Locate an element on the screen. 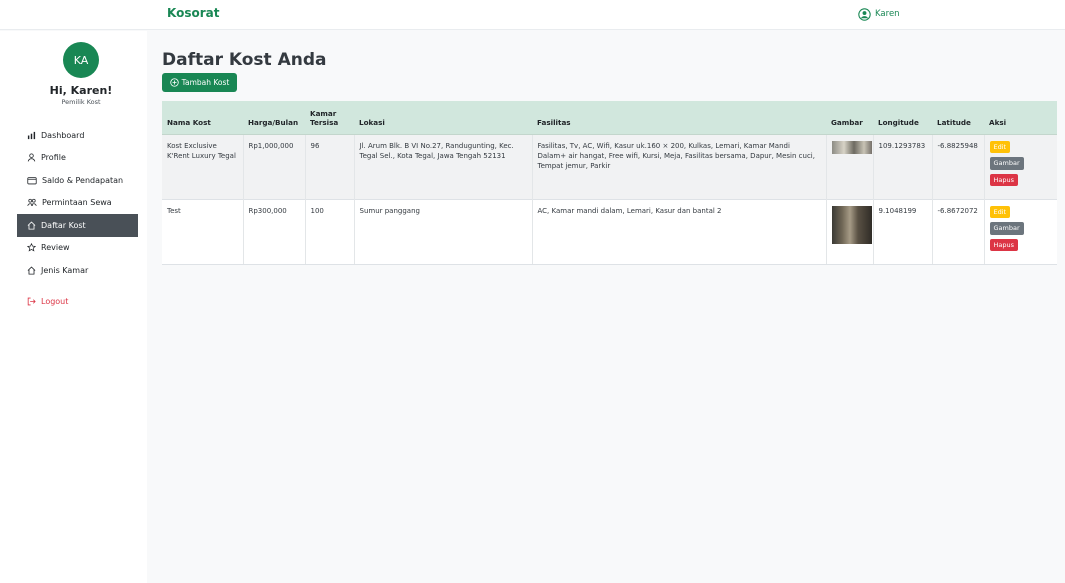 Image resolution: width=1065 pixels, height=583 pixels. sidebar-item-review: Review is located at coordinates (77, 248).